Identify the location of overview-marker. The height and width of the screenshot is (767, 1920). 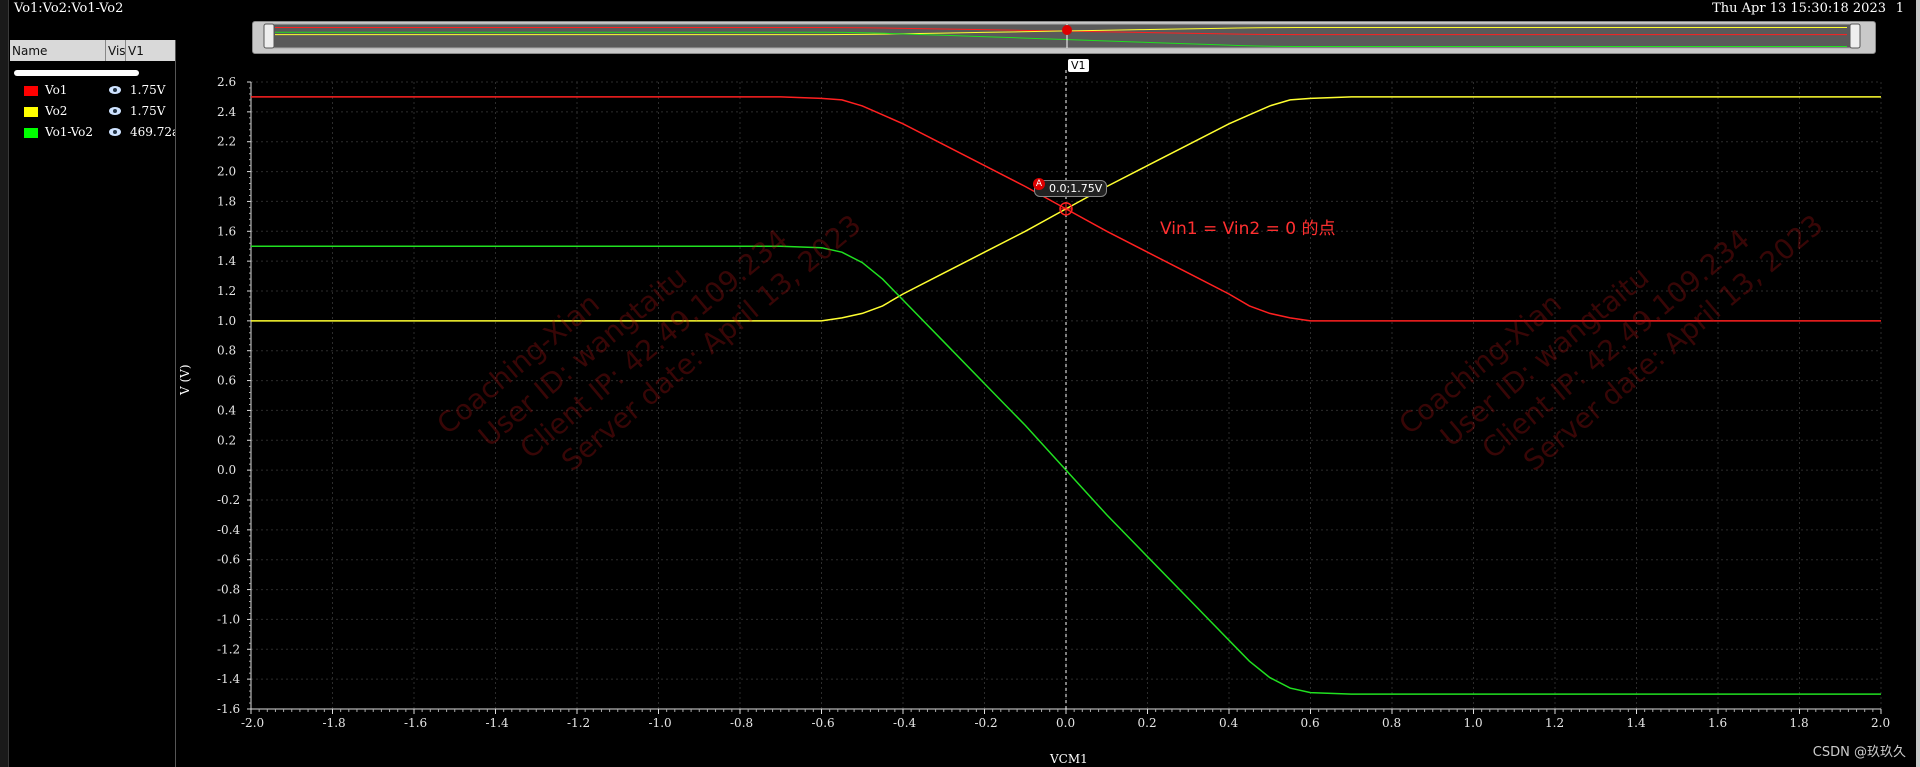
(1067, 30).